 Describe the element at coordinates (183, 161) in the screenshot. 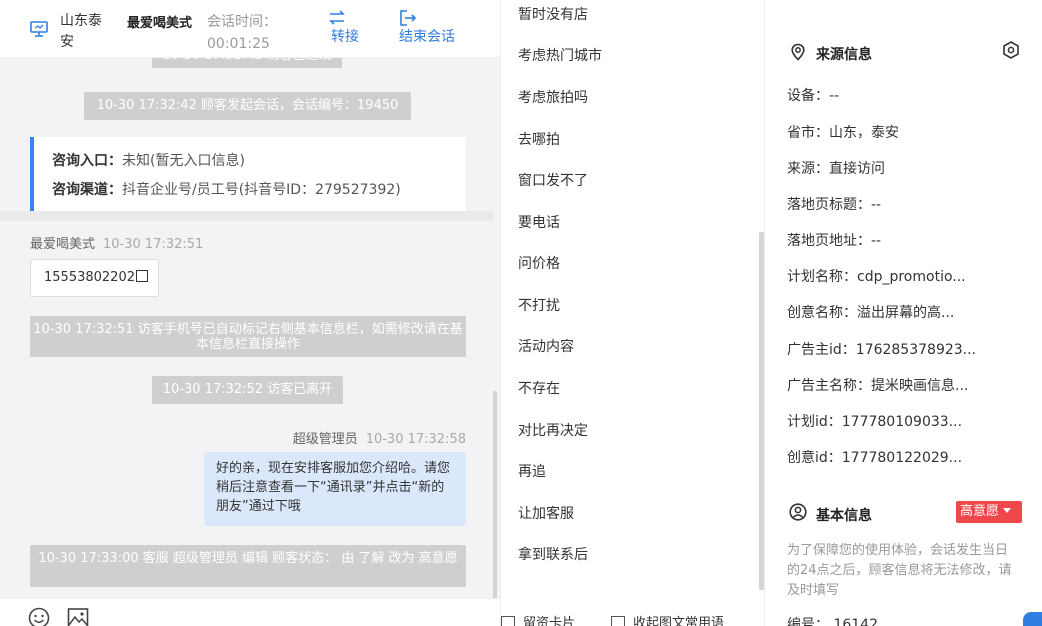

I see `consult-entry-value: 未知(暂无入口信息)` at that location.